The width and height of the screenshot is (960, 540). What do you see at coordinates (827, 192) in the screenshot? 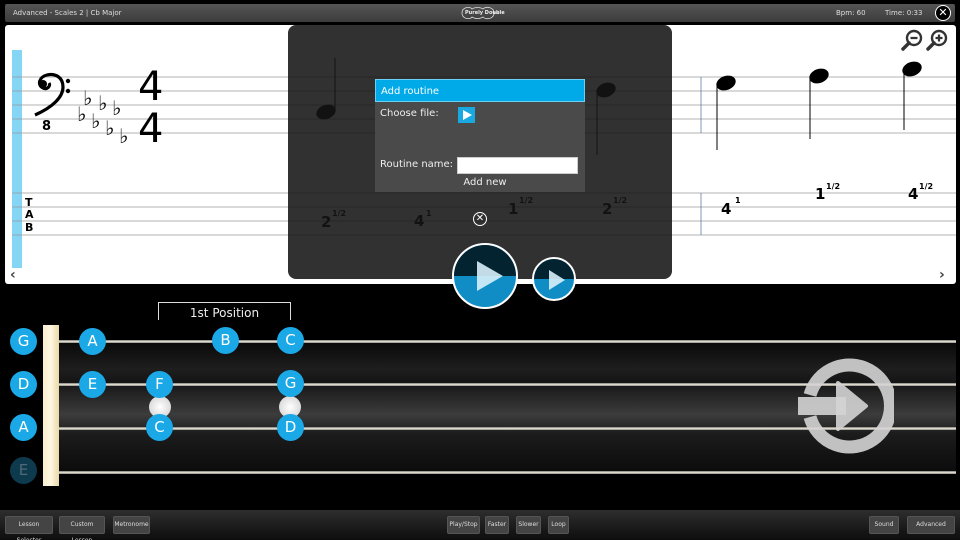
I see `tab-number-6: 1 1/2` at bounding box center [827, 192].